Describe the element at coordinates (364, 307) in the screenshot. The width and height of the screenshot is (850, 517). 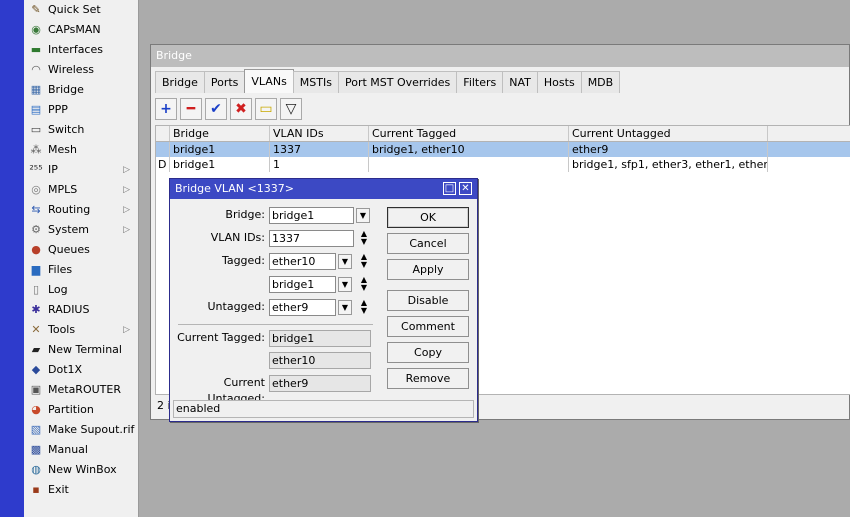
I see `untagged-add-remove-icon: ▲ ▼` at that location.